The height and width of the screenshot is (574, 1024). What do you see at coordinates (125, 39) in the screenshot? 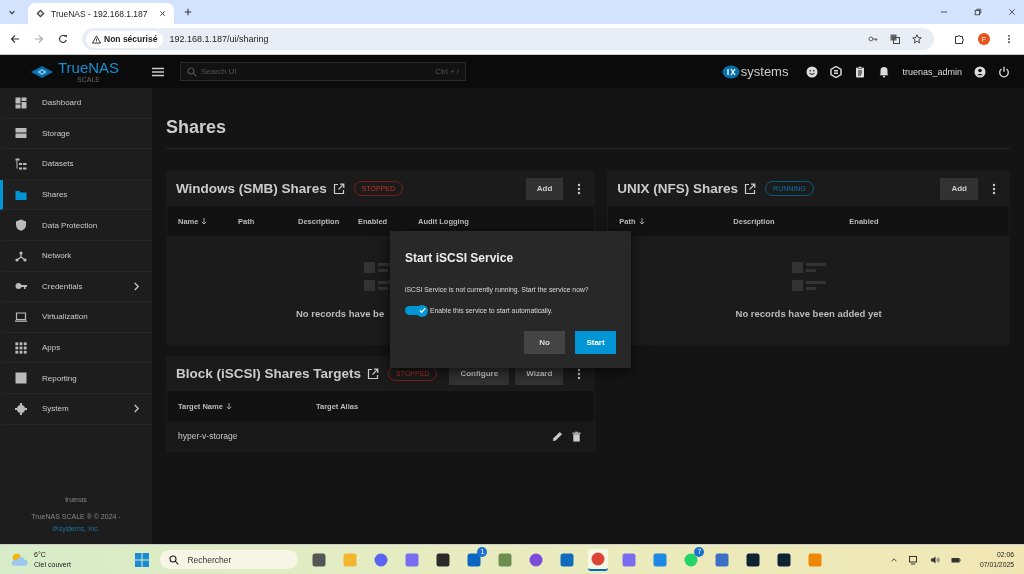
I see `security-chip: Non sécurisé` at bounding box center [125, 39].